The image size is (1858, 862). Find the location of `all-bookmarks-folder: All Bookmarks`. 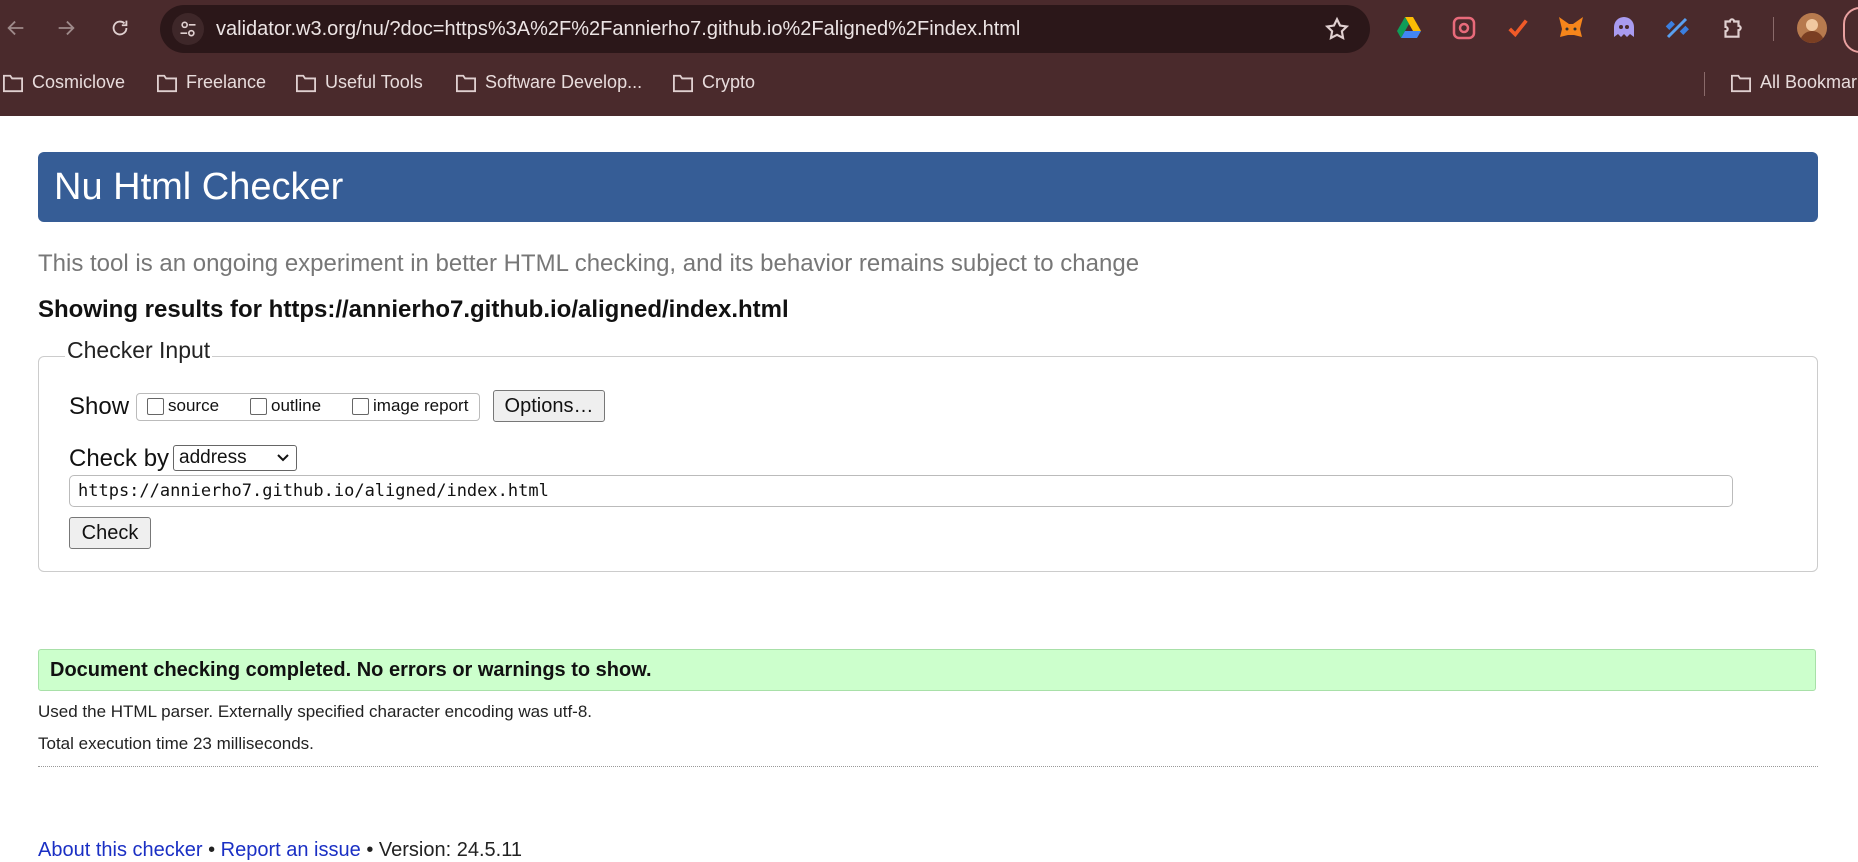

all-bookmarks-folder: All Bookmarks is located at coordinates (1794, 82).